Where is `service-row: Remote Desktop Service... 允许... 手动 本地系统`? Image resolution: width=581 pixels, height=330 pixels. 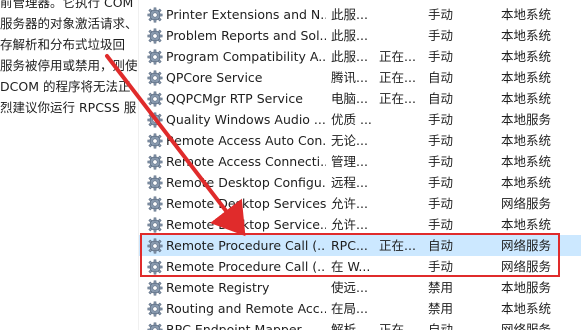 service-row: Remote Desktop Service... 允许... 手动 本地系统 is located at coordinates (360, 224).